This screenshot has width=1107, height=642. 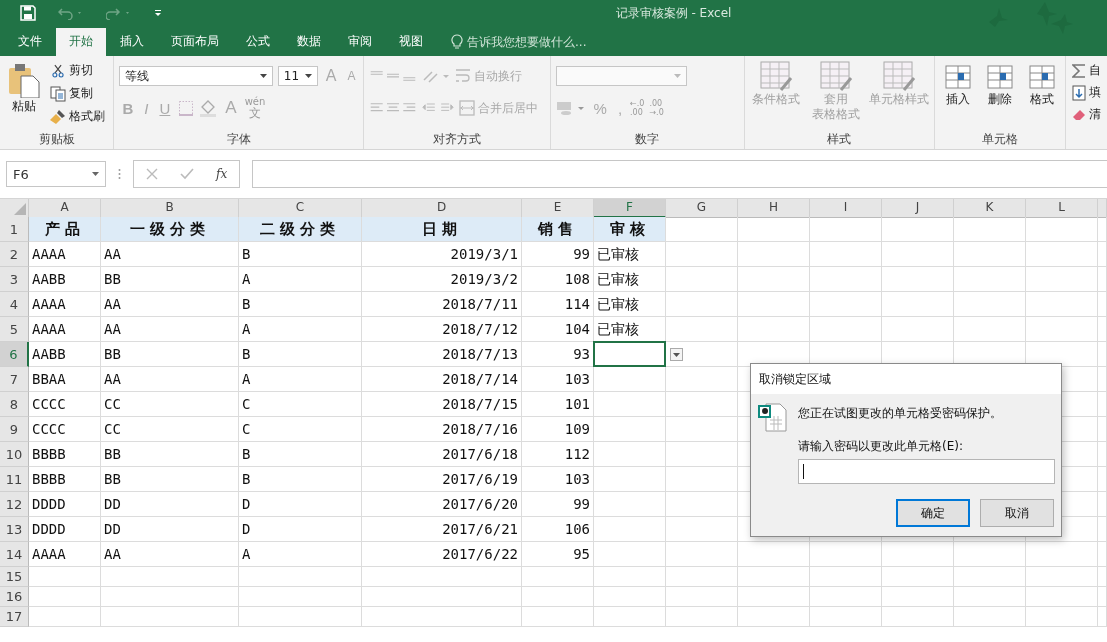 What do you see at coordinates (14, 254) in the screenshot?
I see `row-header: 2` at bounding box center [14, 254].